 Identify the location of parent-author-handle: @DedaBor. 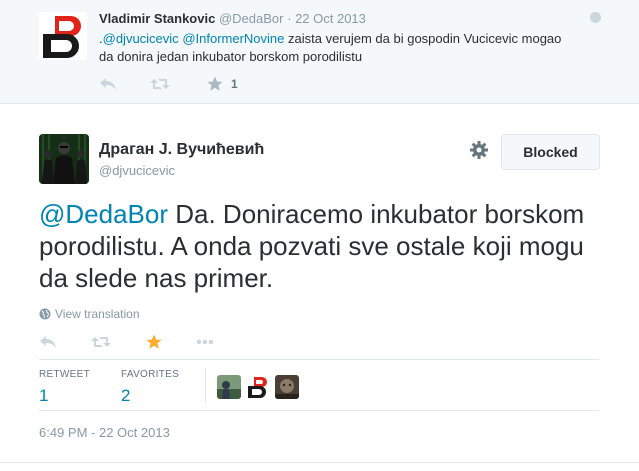
(251, 18).